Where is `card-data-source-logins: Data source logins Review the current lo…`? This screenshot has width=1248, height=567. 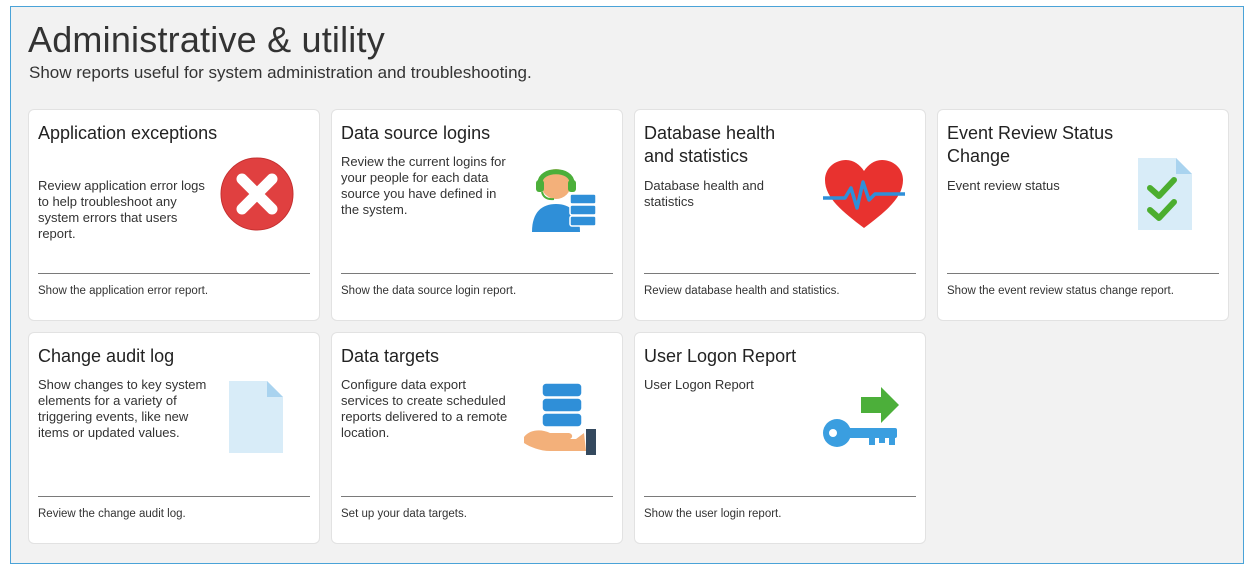
card-data-source-logins: Data source logins Review the current lo… is located at coordinates (477, 215).